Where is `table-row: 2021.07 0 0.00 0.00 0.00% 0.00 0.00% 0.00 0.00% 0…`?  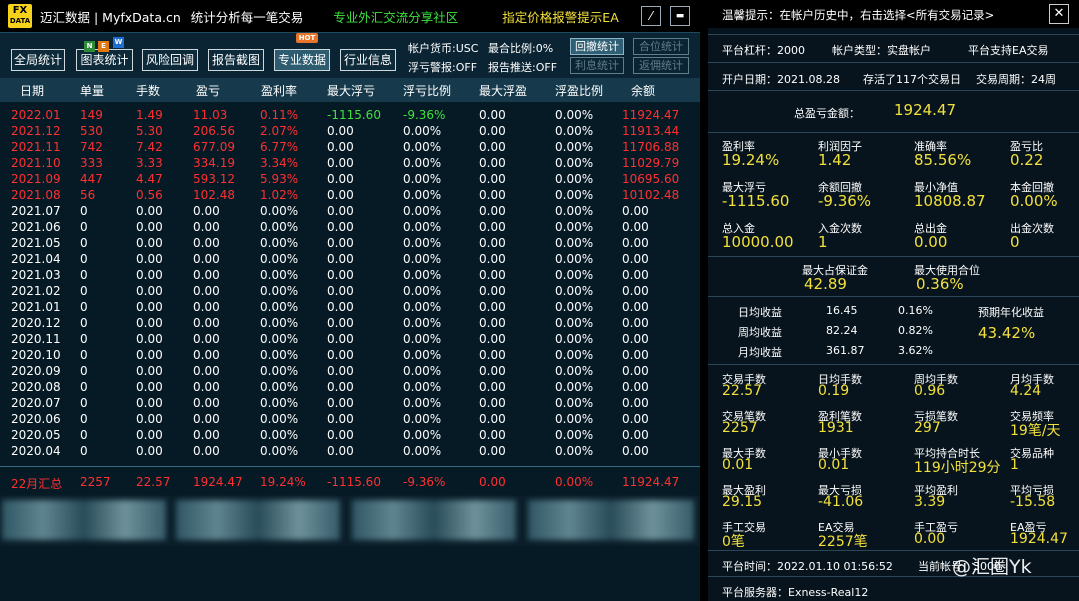 table-row: 2021.07 0 0.00 0.00 0.00% 0.00 0.00% 0.00 0.00% 0… is located at coordinates (350, 211).